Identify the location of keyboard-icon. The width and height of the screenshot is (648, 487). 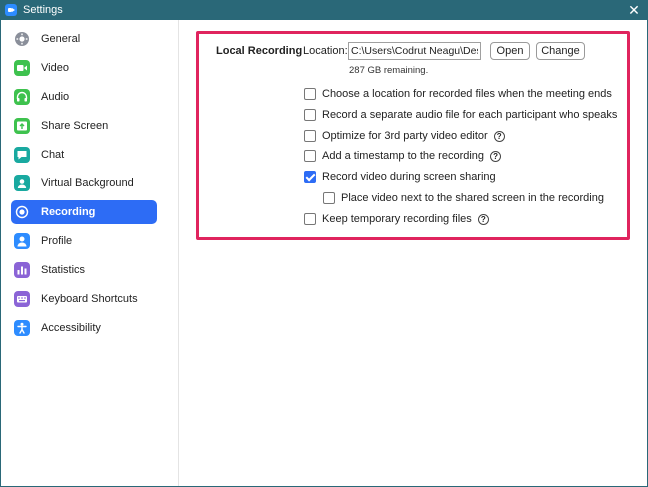
(22, 299).